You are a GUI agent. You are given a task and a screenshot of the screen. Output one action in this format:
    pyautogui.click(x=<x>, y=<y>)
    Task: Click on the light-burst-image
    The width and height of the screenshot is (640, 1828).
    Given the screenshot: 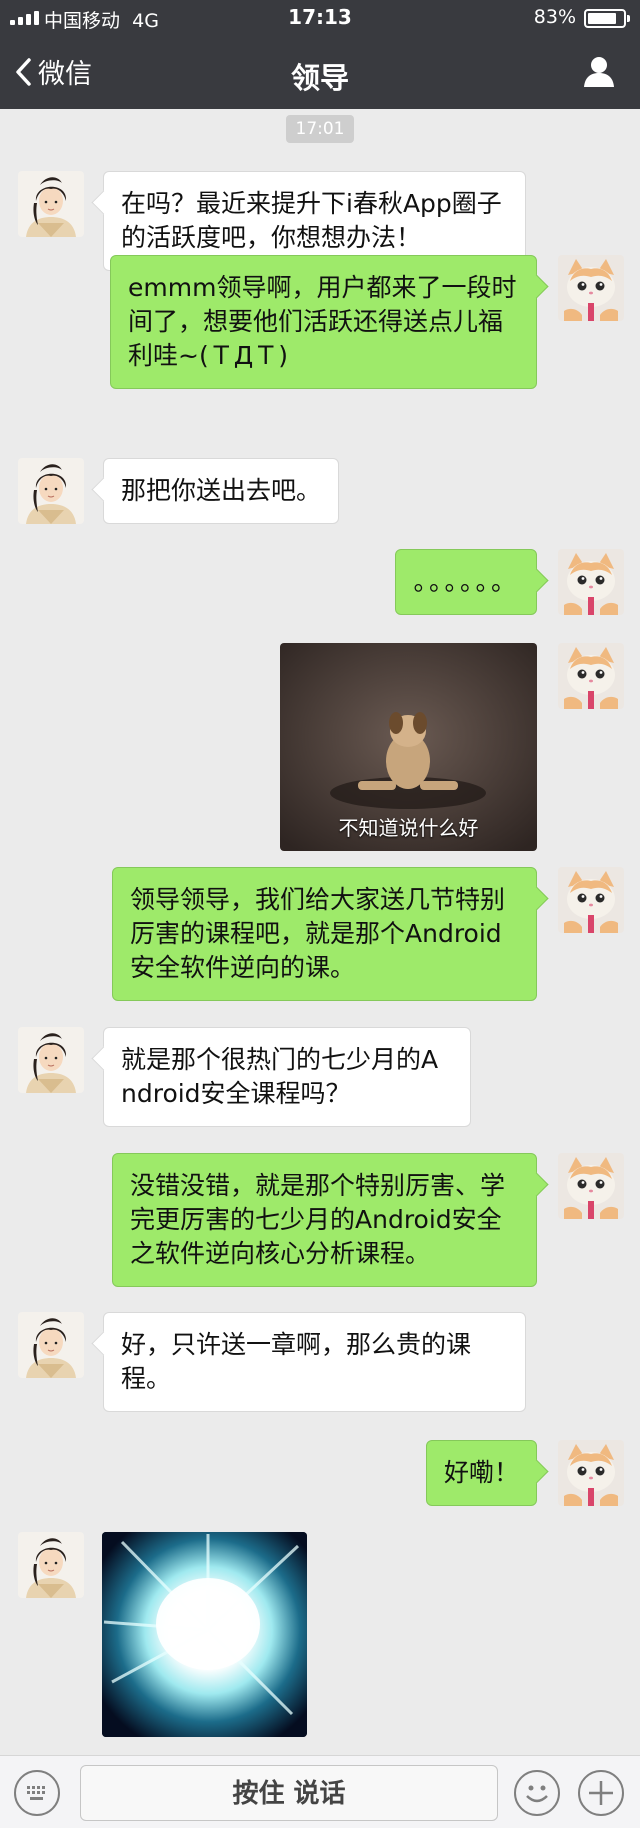 What is the action you would take?
    pyautogui.click(x=204, y=1634)
    